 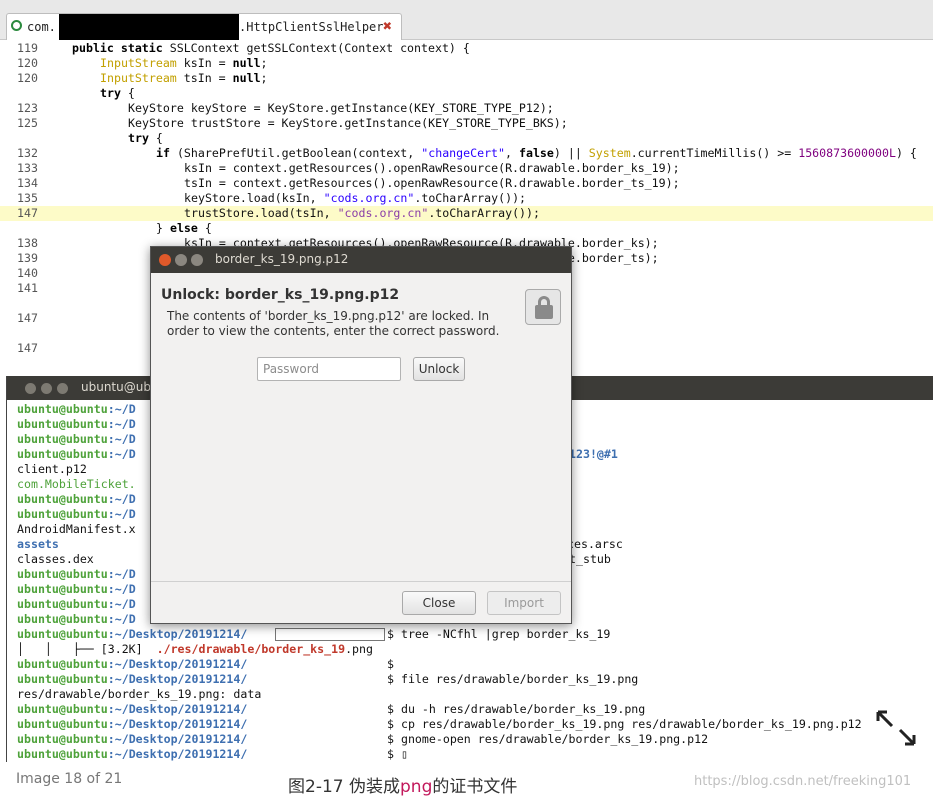 What do you see at coordinates (27, 123) in the screenshot?
I see `line-number: 125` at bounding box center [27, 123].